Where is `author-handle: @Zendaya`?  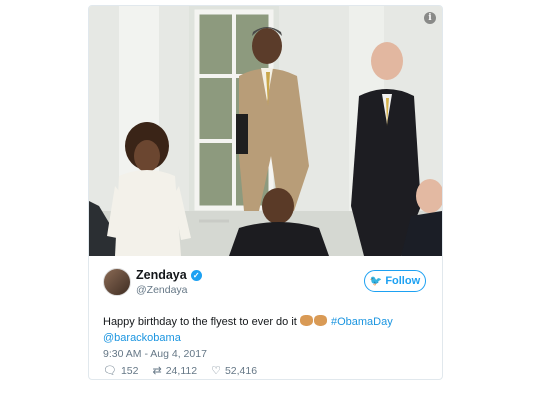 author-handle: @Zendaya is located at coordinates (162, 290).